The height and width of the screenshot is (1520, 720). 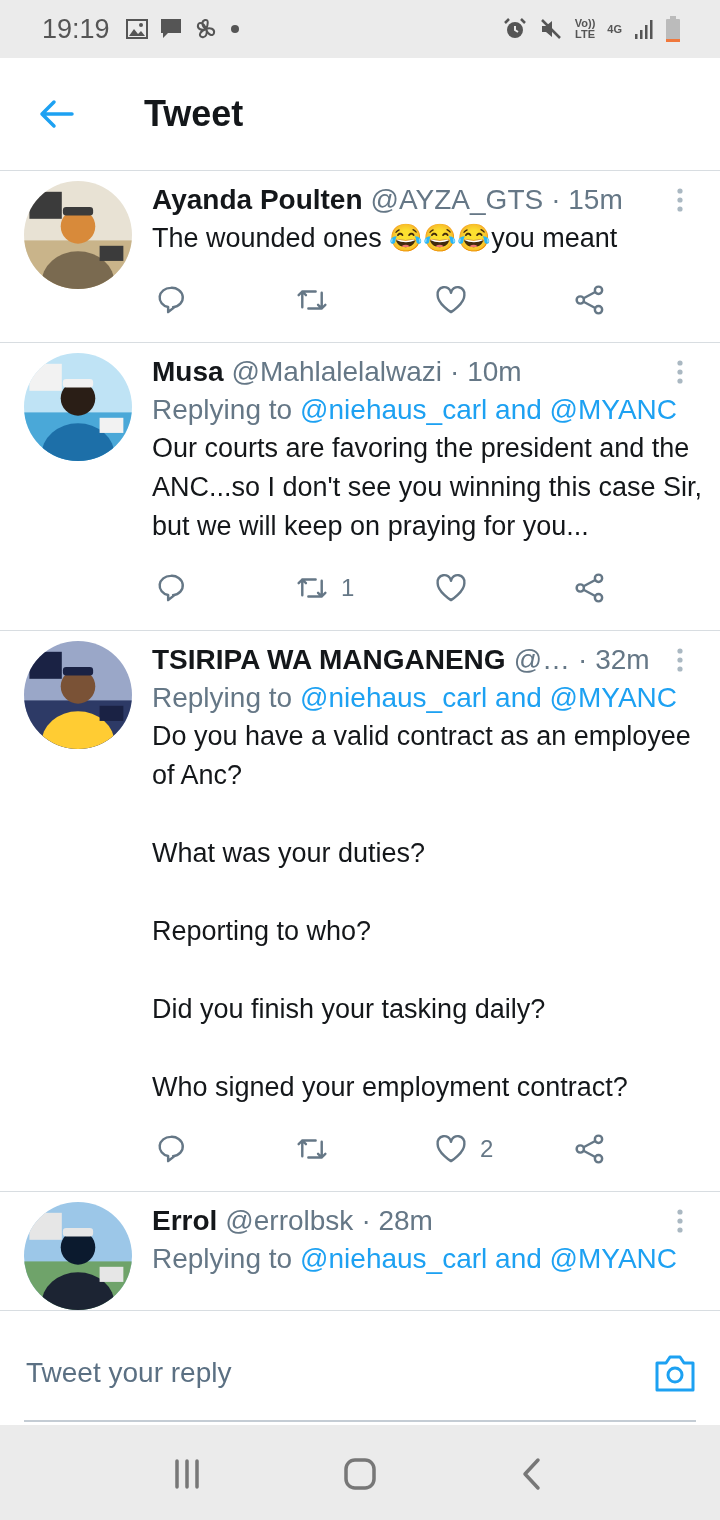 I want to click on volte-indicator: Vo)) LTE, so click(x=585, y=29).